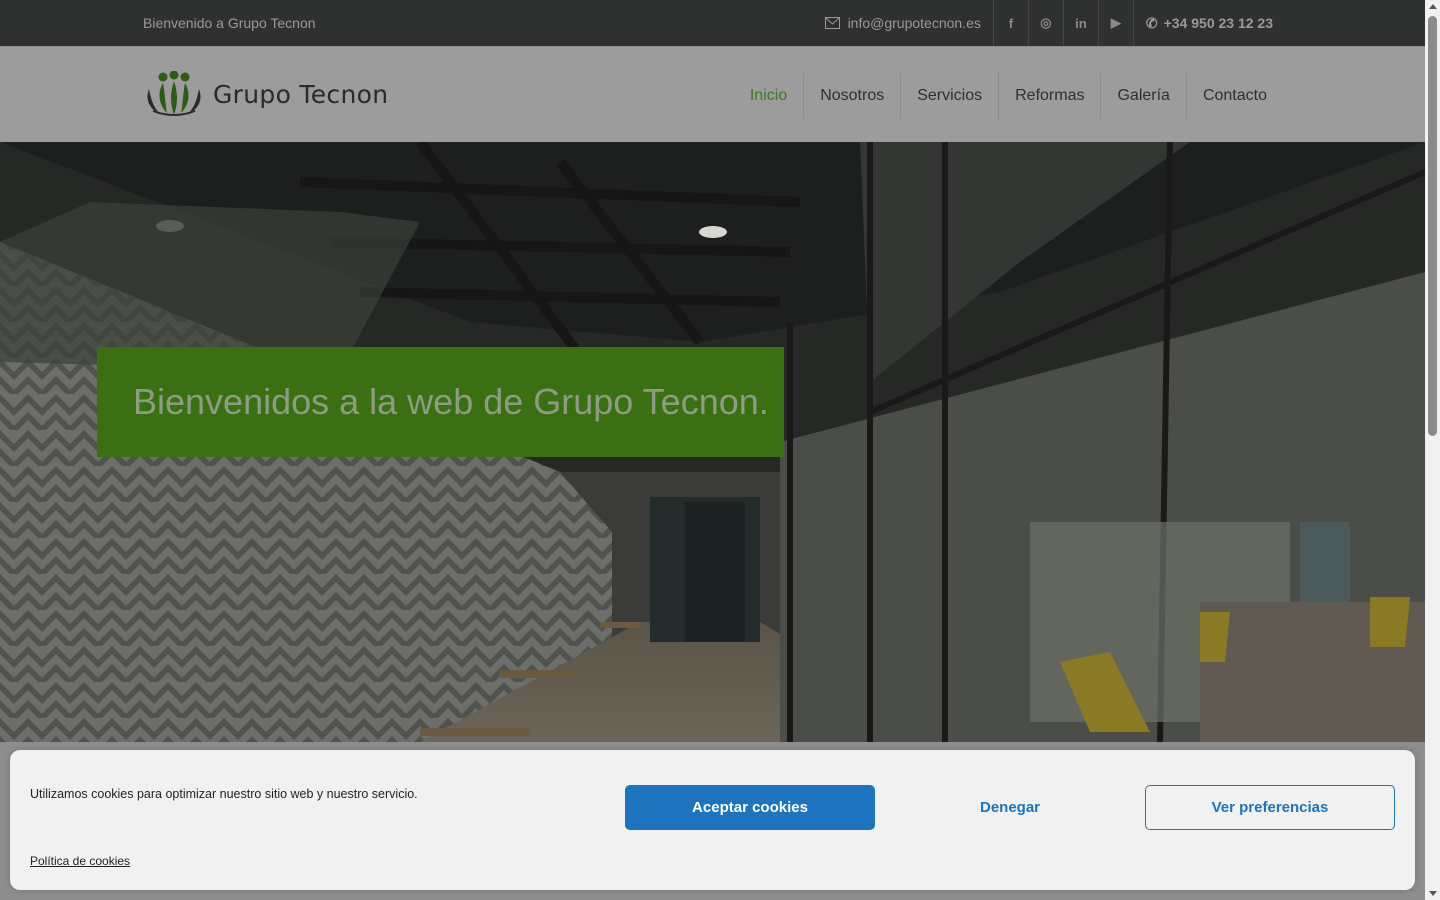 This screenshot has width=1440, height=900. I want to click on phone-icon: ✆, so click(1151, 22).